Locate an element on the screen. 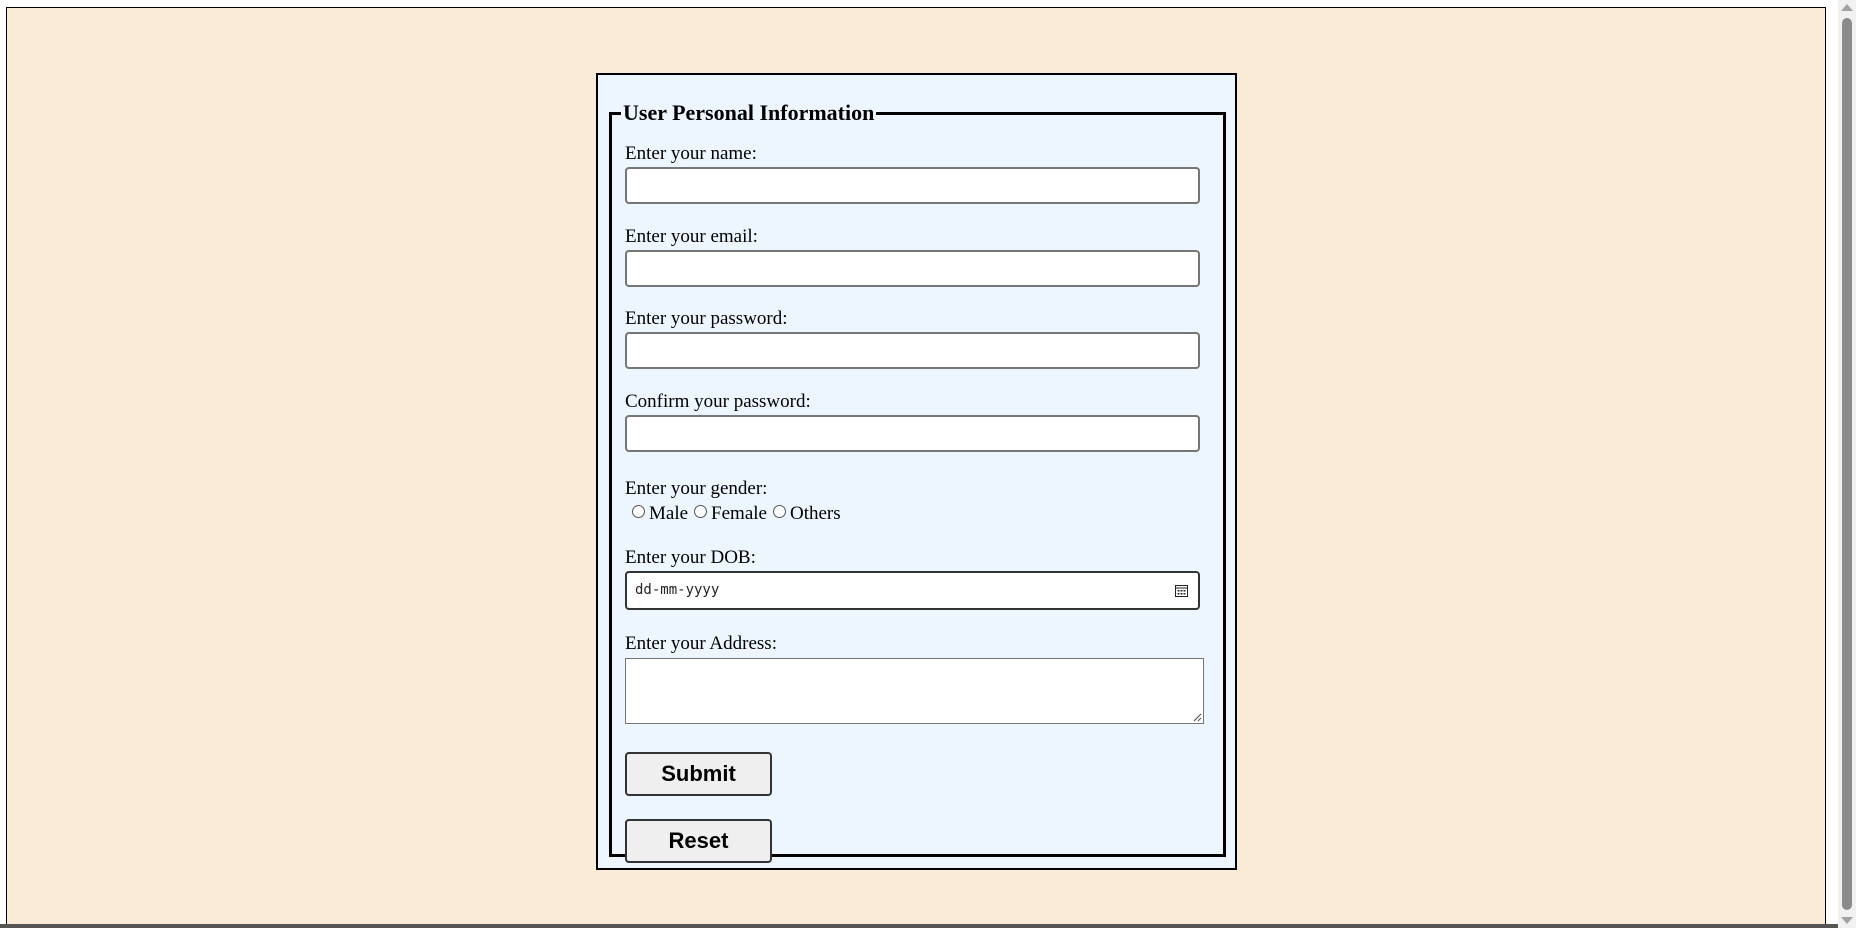 The height and width of the screenshot is (928, 1856). gender-female-radio is located at coordinates (701, 511).